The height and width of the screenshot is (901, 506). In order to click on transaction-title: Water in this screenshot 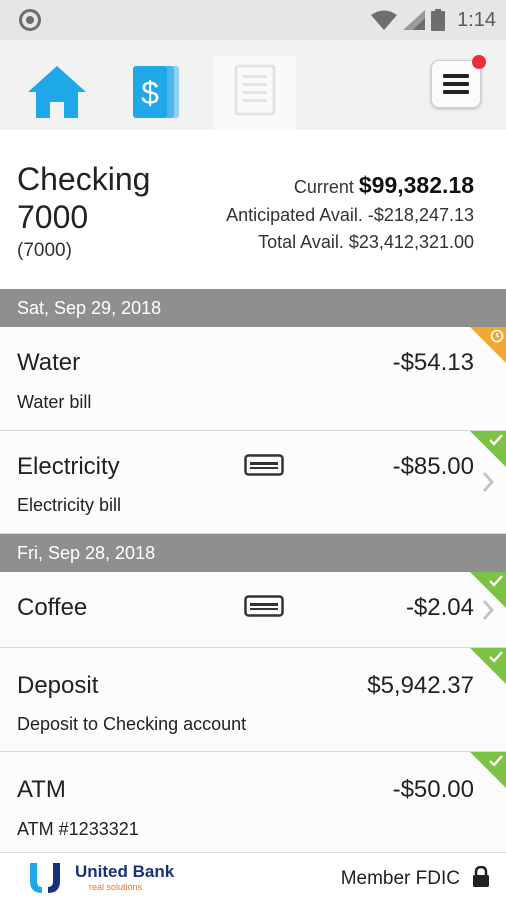, I will do `click(49, 362)`.